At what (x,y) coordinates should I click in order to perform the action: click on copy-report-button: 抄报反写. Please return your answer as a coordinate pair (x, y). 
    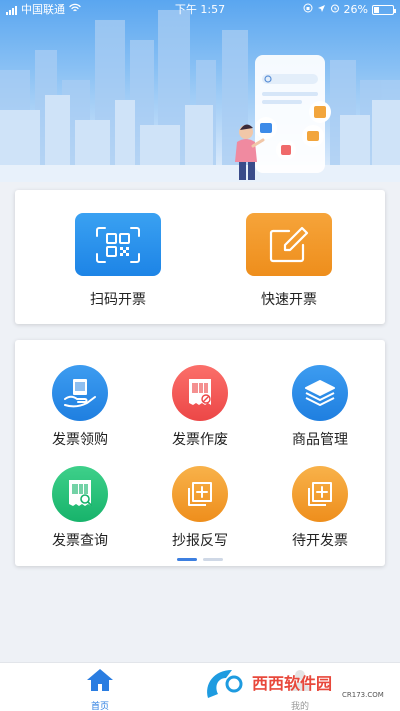
    Looking at the image, I should click on (200, 508).